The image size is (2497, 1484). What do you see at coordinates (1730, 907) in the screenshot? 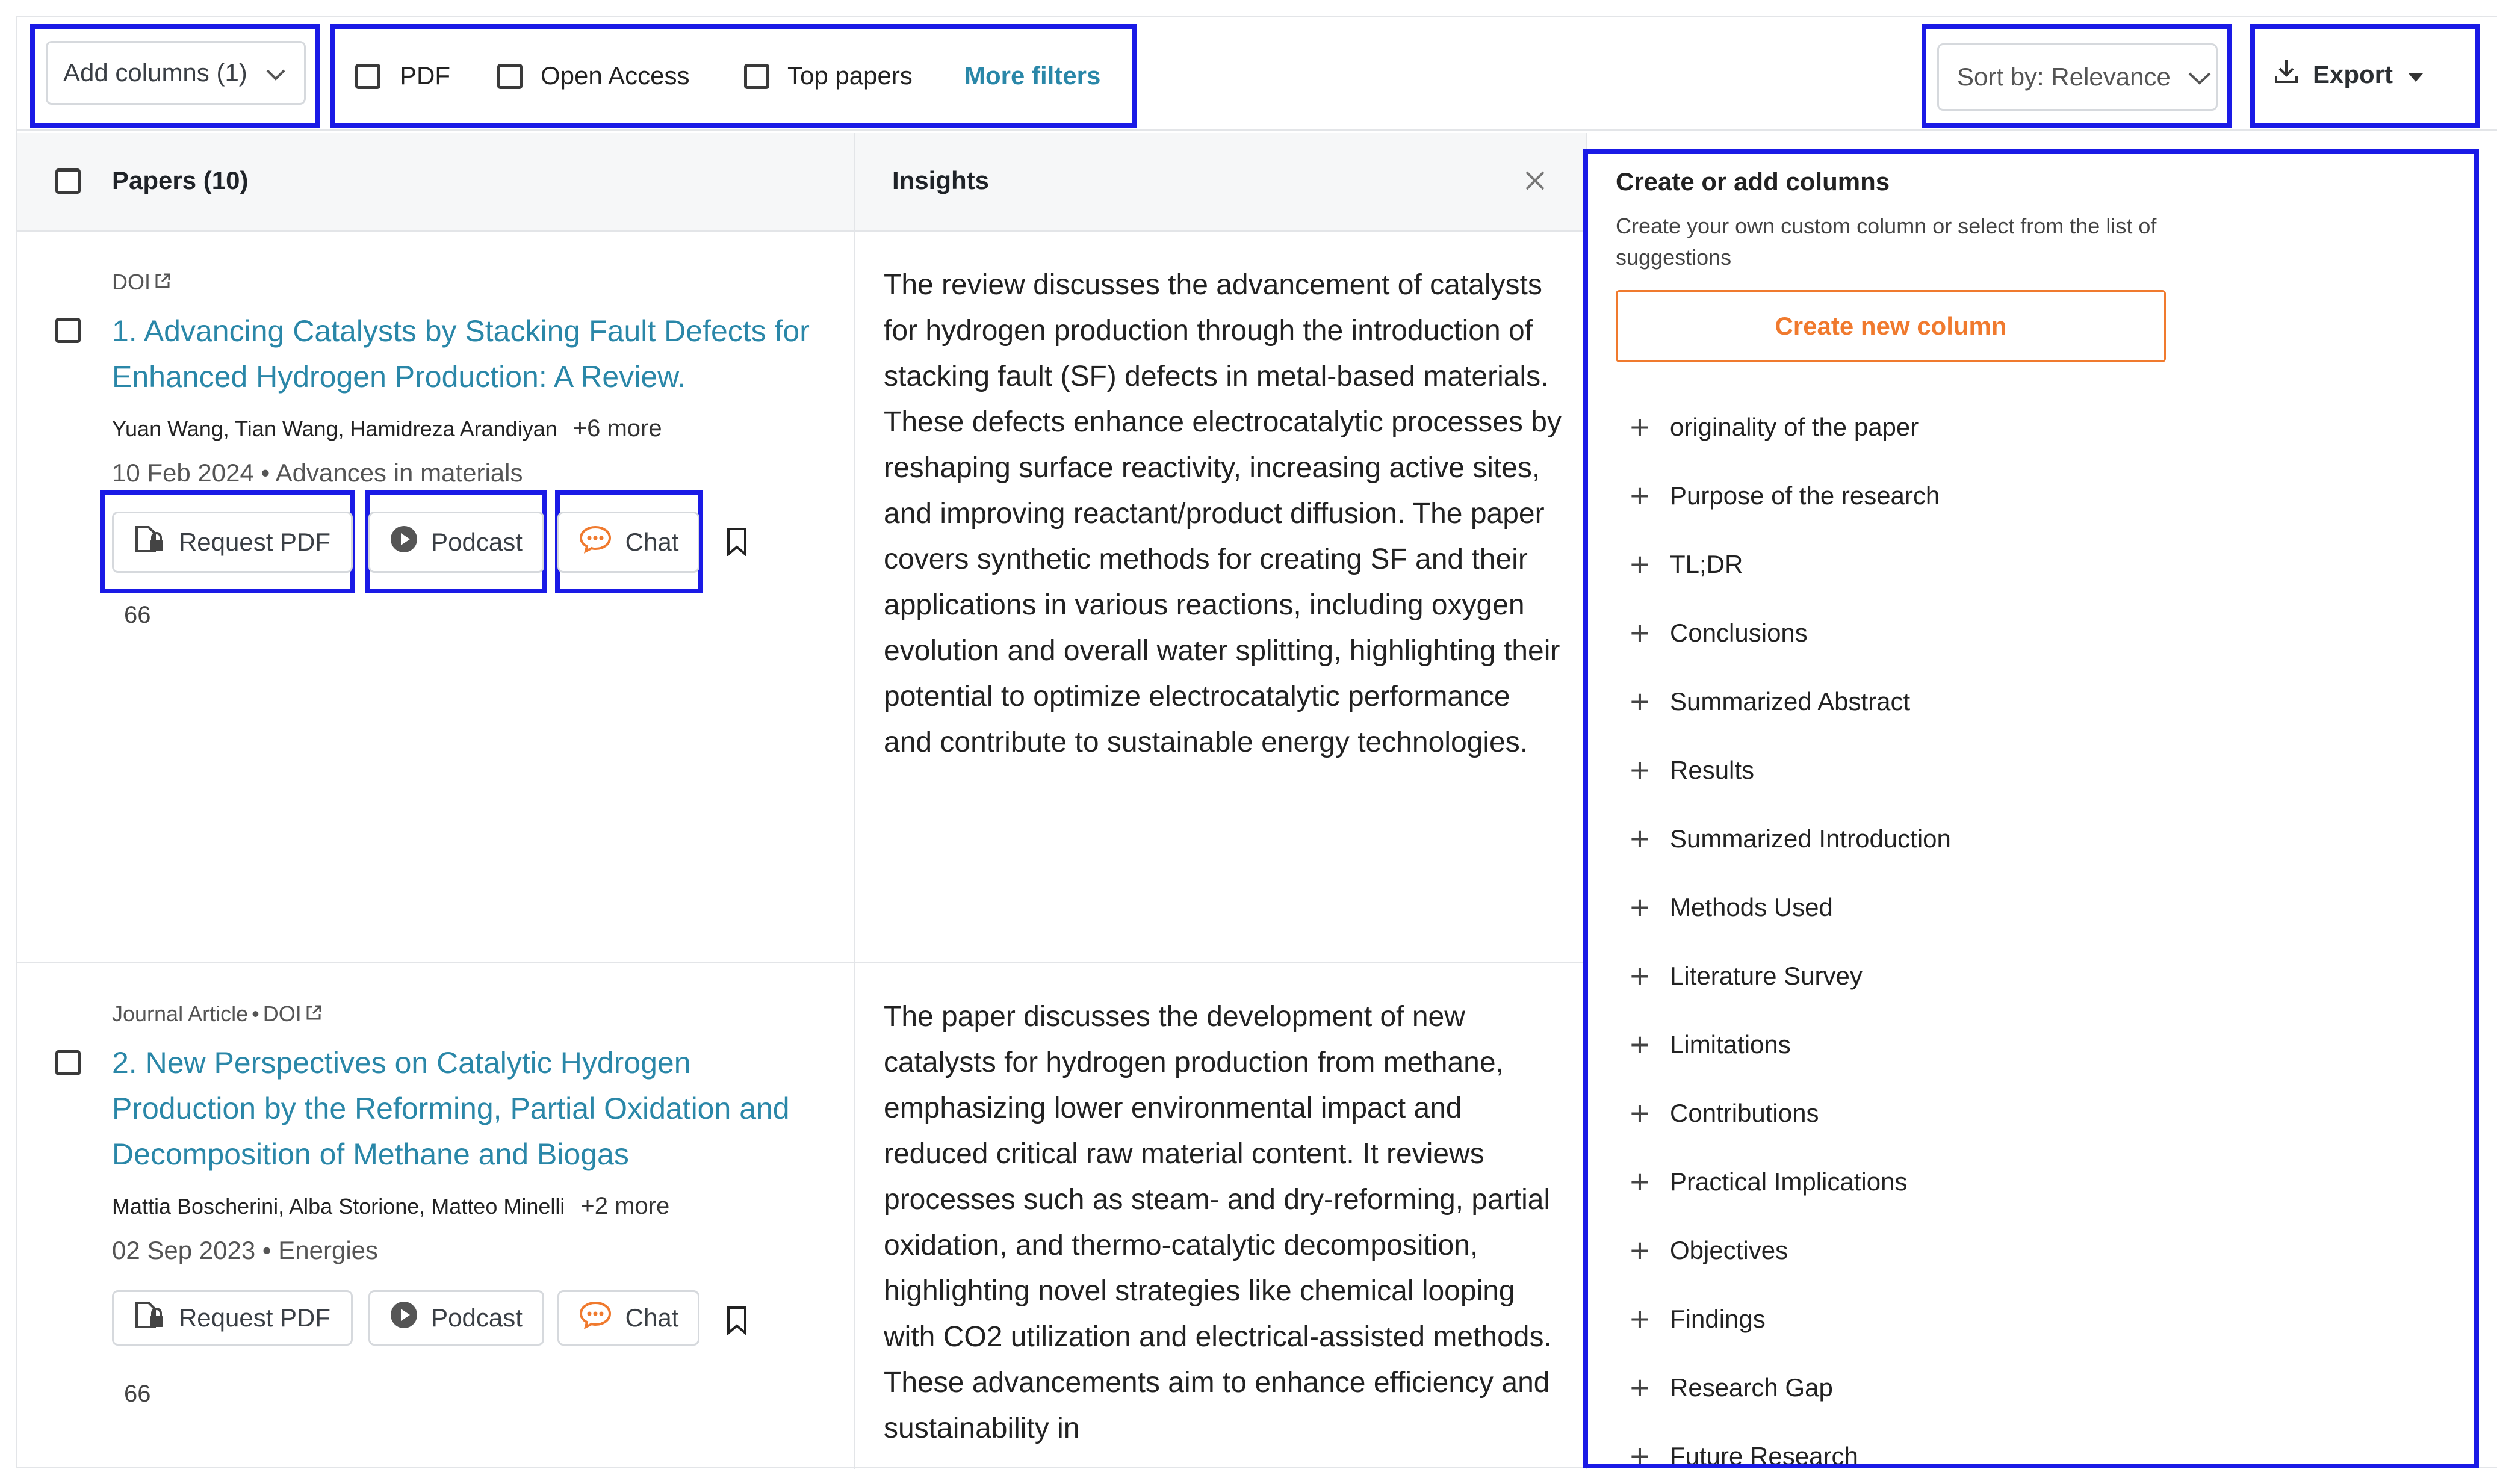
I see `suggestion-item: + Methods Used` at bounding box center [1730, 907].